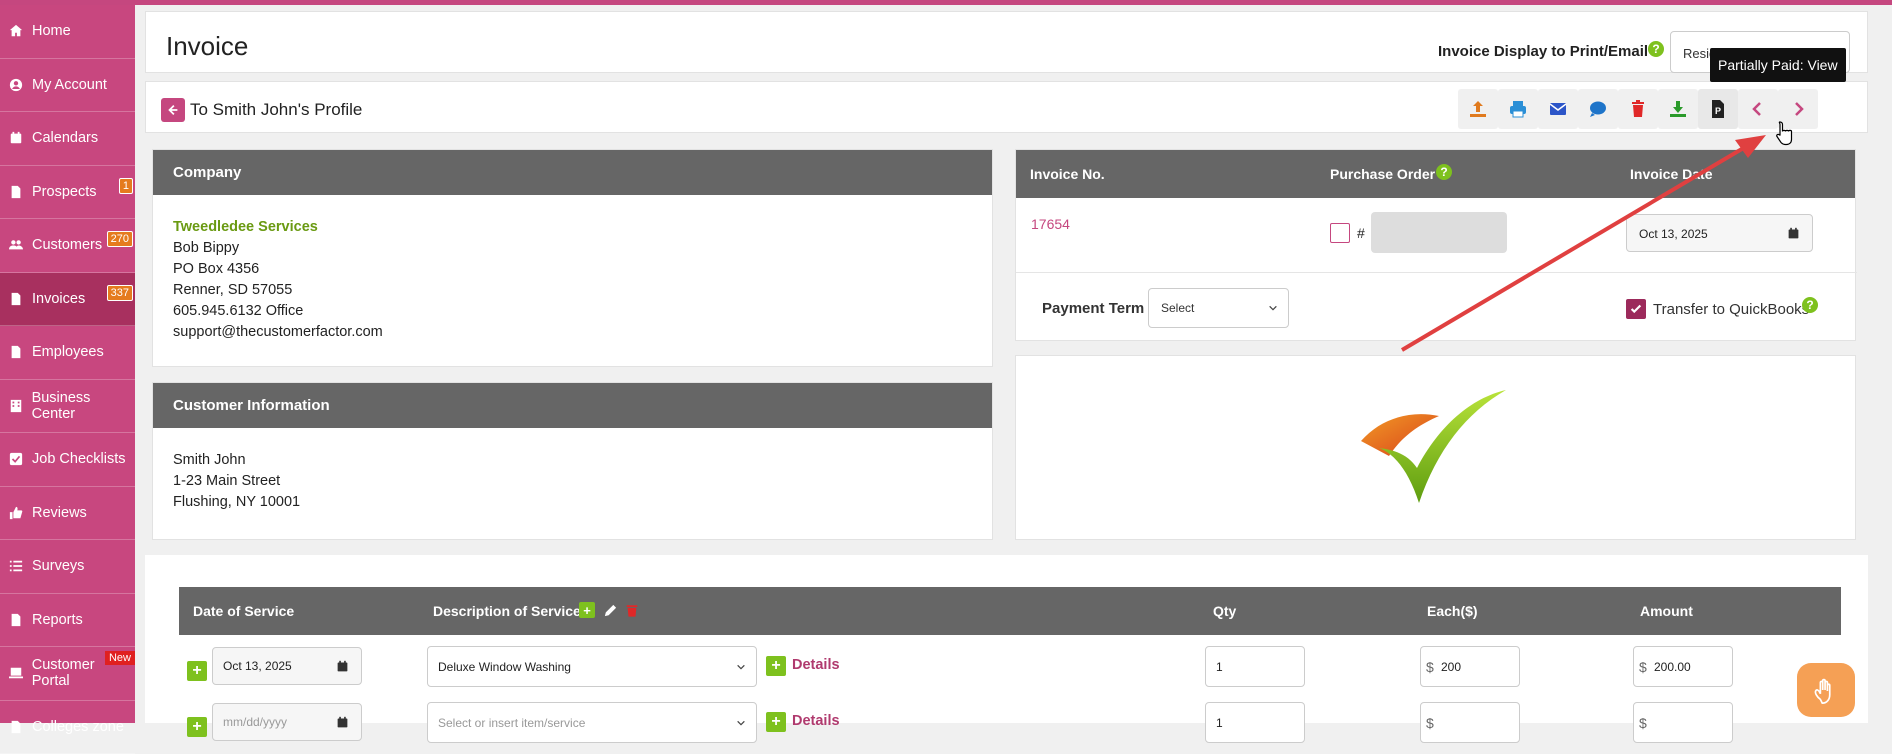 The height and width of the screenshot is (754, 1892). What do you see at coordinates (243, 611) in the screenshot?
I see `col-date-of-service: Date of Service` at bounding box center [243, 611].